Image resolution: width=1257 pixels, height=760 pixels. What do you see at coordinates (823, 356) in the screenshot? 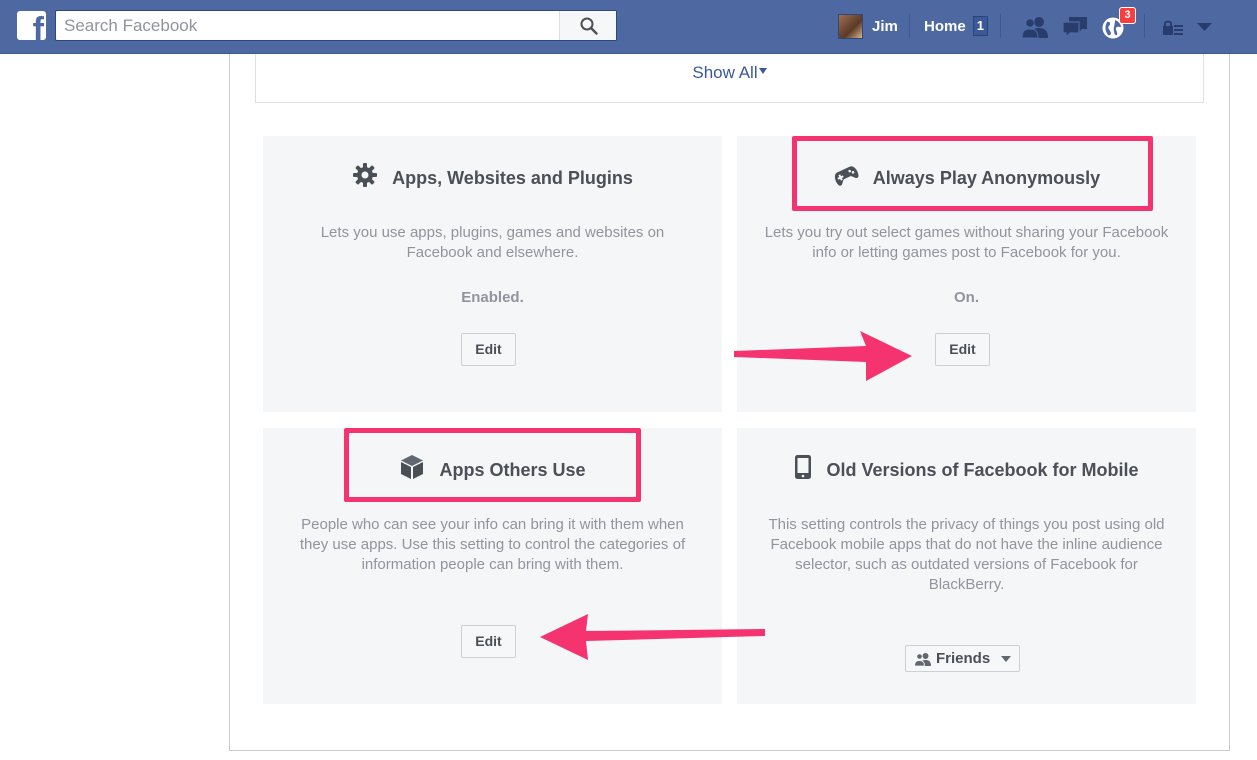
I see `arrow-right-annotation` at bounding box center [823, 356].